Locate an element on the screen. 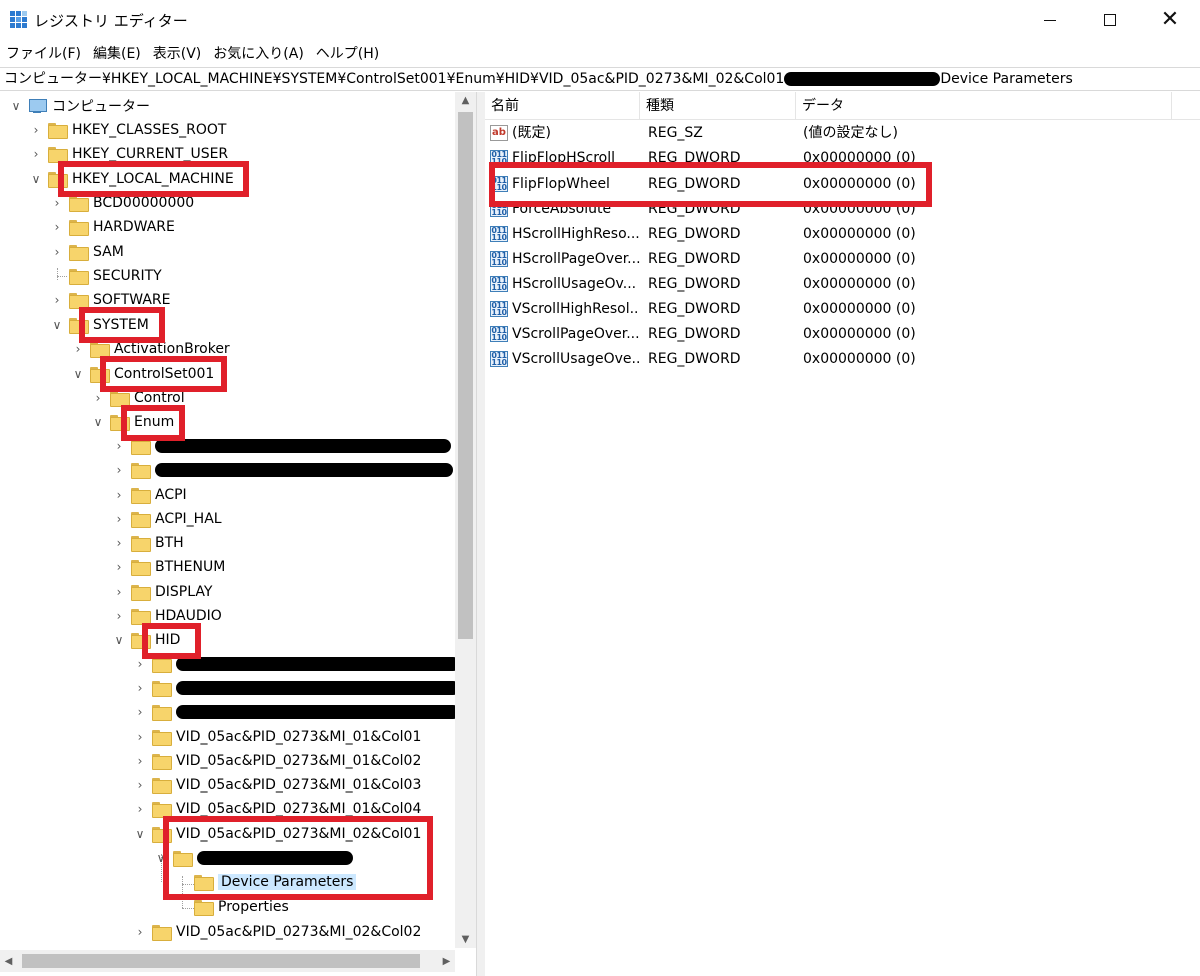 The width and height of the screenshot is (1200, 976). minimize-button is located at coordinates (1050, 20).